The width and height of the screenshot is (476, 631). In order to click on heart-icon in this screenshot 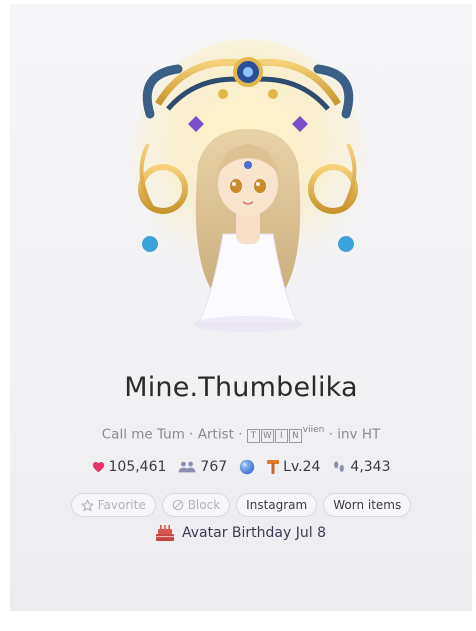, I will do `click(98, 467)`.